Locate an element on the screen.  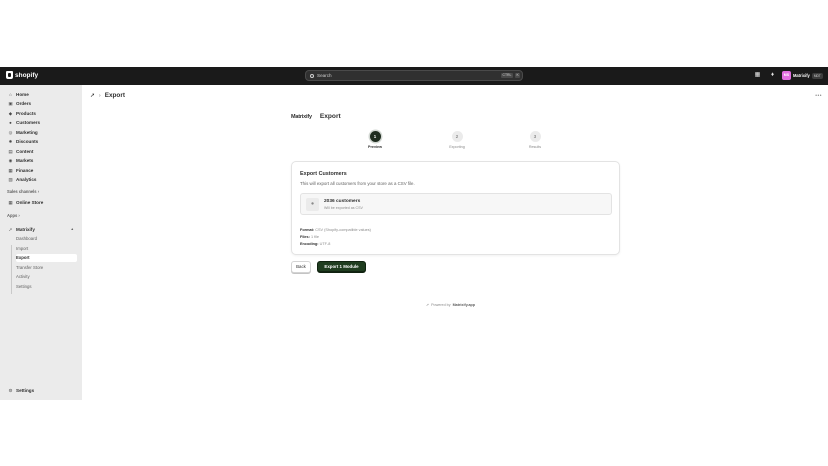
orders-icon: ▣ is located at coordinates (10, 103).